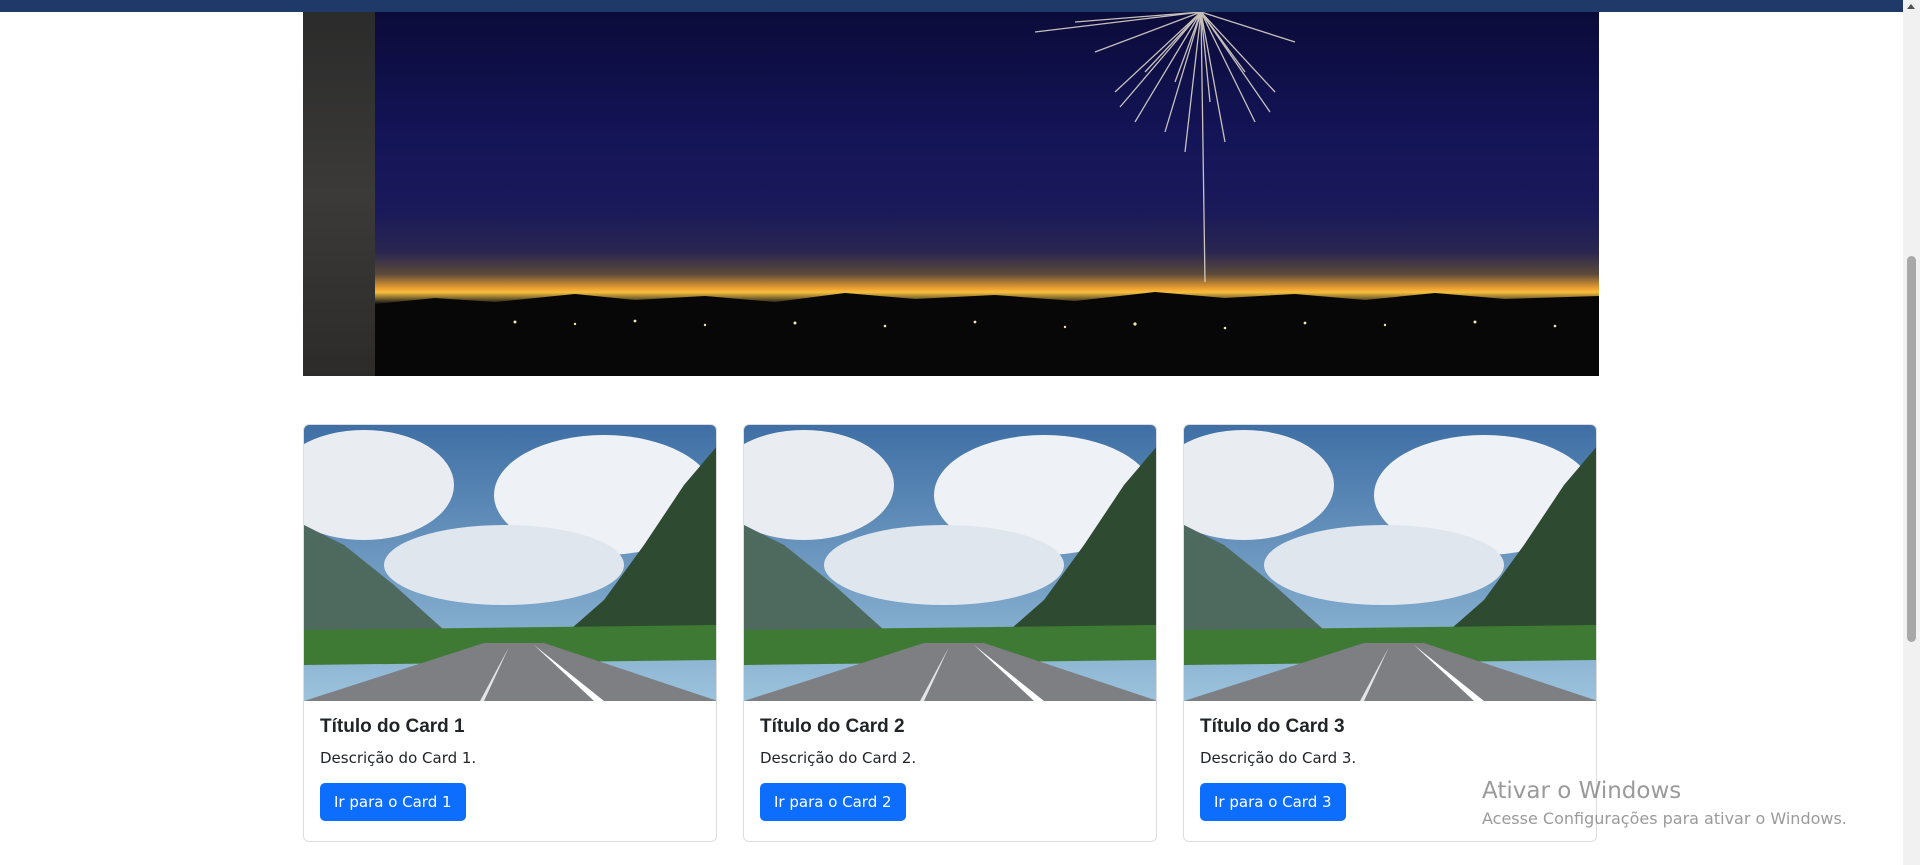 This screenshot has height=865, width=1920. Describe the element at coordinates (1582, 791) in the screenshot. I see `watermark-title: Ativar o Windows` at that location.